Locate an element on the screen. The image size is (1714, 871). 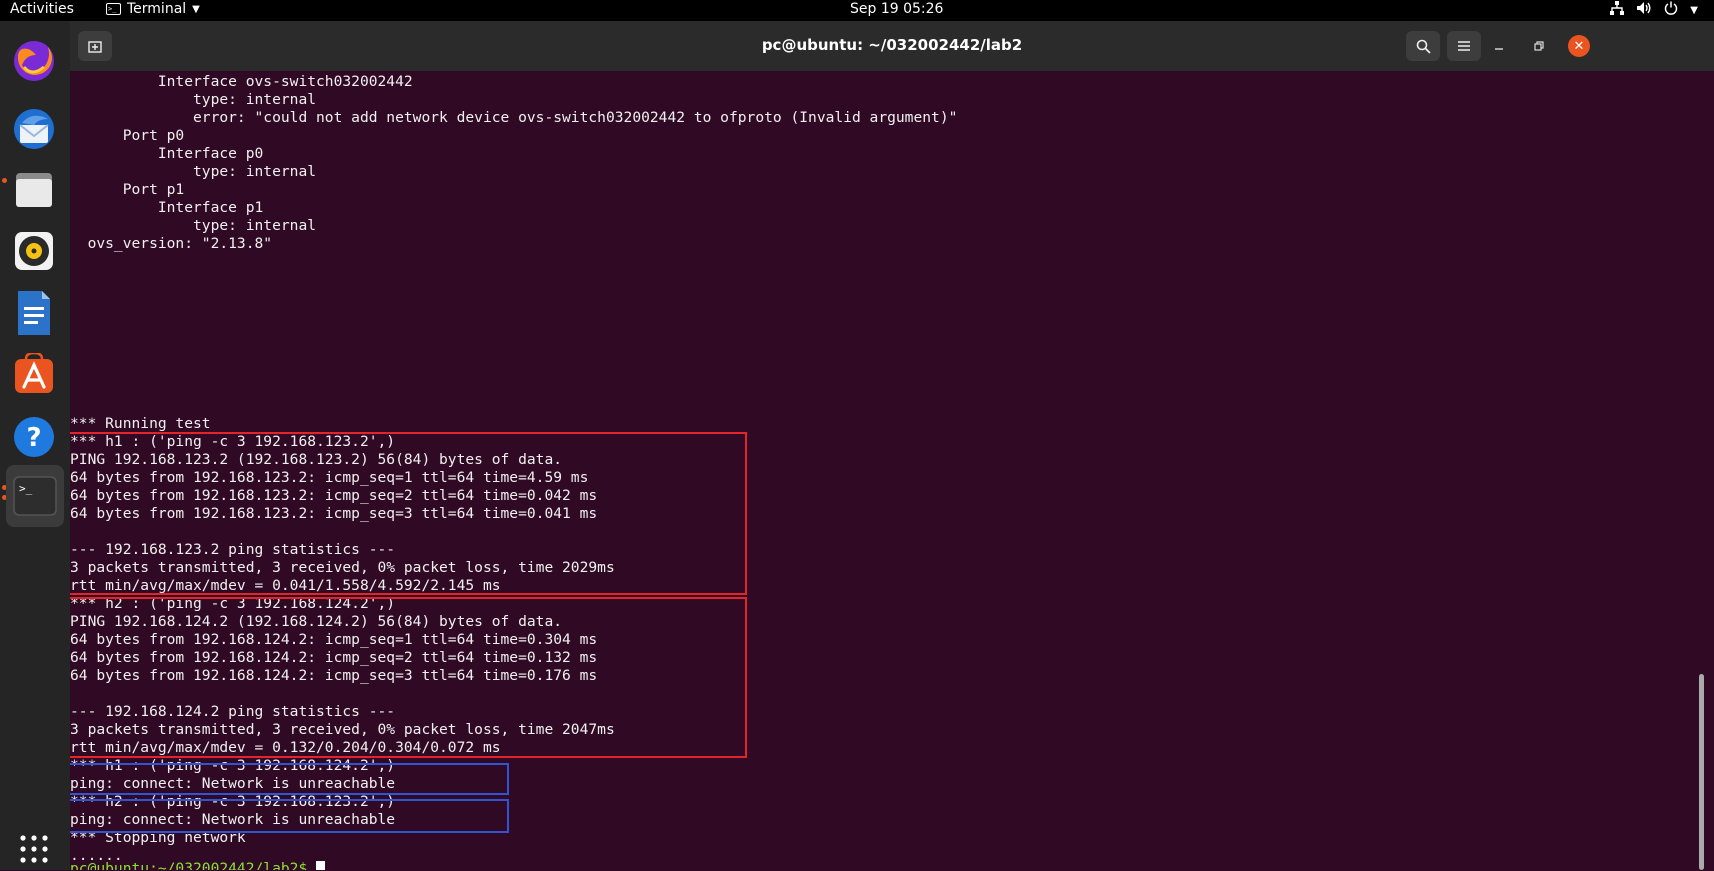
annotation-box-red-h2 is located at coordinates (408, 677).